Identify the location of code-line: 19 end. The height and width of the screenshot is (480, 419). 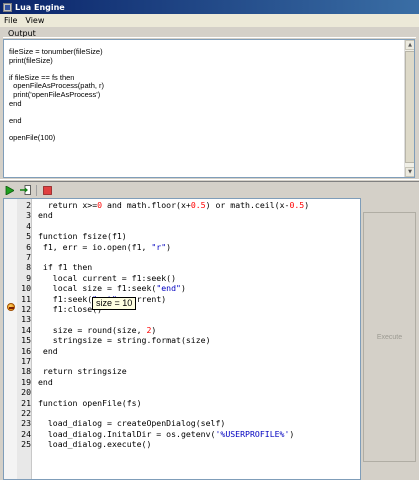
(182, 381).